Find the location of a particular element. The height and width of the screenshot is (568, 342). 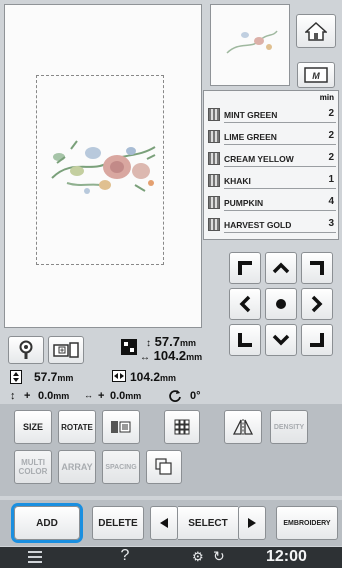

group-icon is located at coordinates (163, 466).